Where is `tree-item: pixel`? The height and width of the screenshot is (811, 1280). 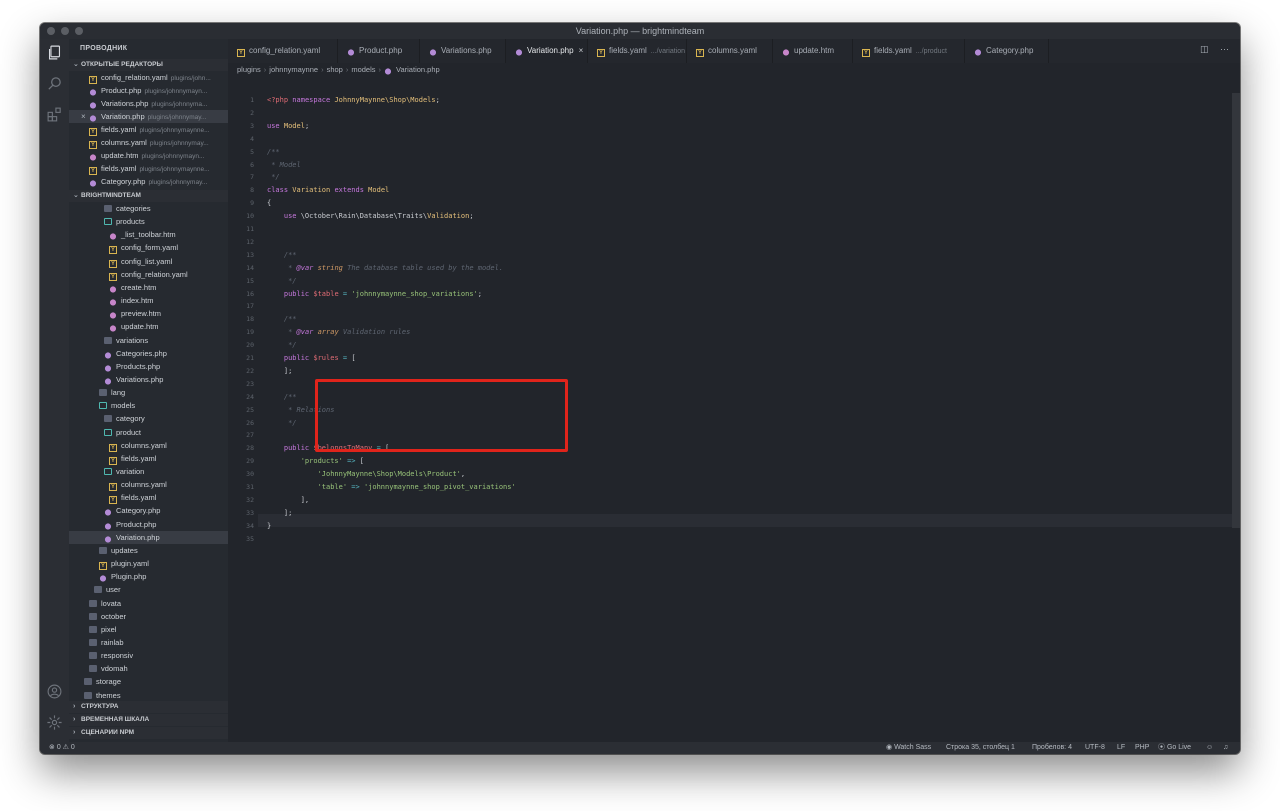
tree-item: pixel is located at coordinates (148, 629).